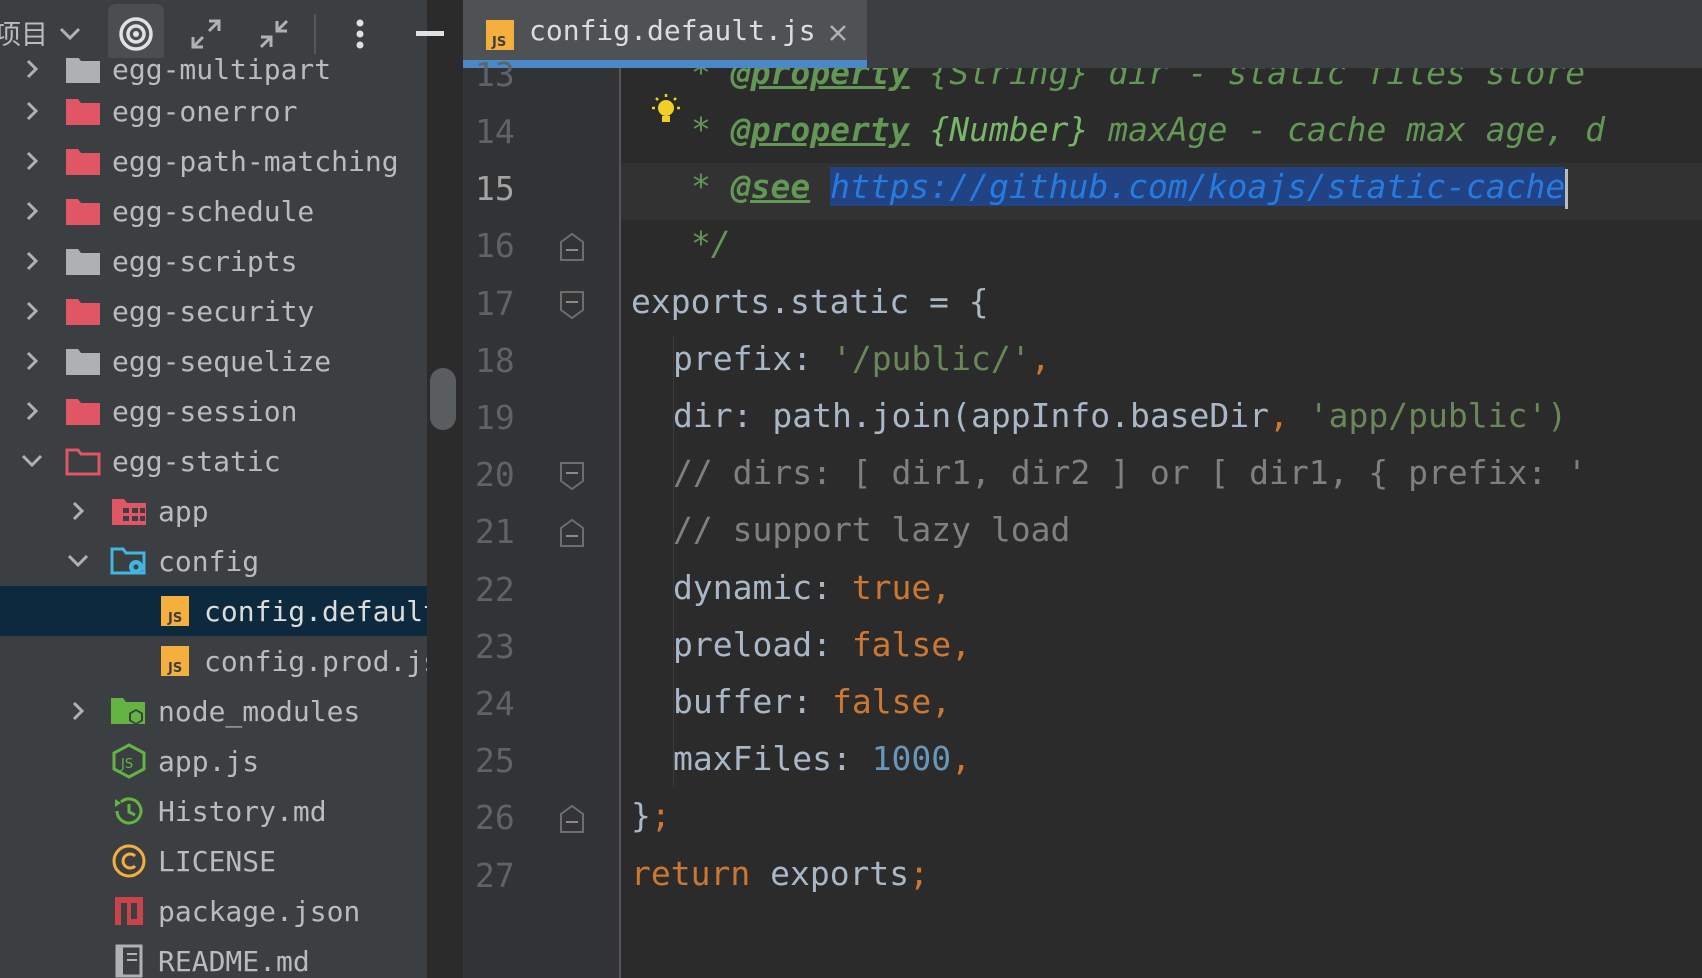  Describe the element at coordinates (919, 873) in the screenshot. I see `code-token: ;` at that location.